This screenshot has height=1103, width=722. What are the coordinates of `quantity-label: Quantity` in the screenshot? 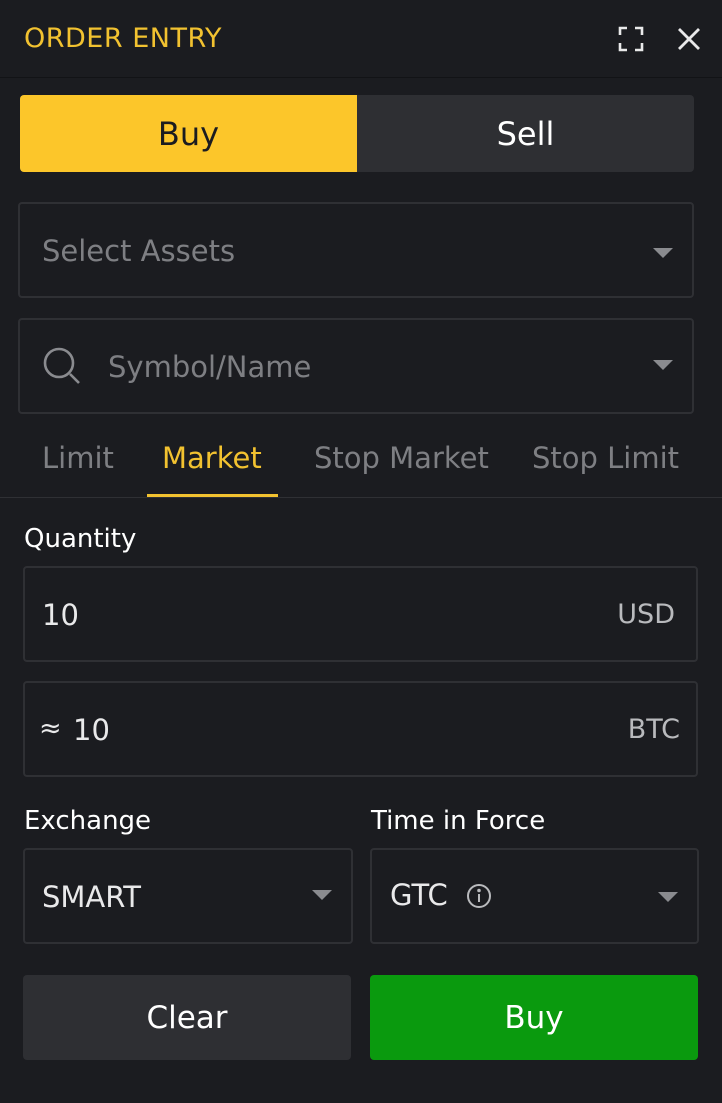 It's located at (80, 539).